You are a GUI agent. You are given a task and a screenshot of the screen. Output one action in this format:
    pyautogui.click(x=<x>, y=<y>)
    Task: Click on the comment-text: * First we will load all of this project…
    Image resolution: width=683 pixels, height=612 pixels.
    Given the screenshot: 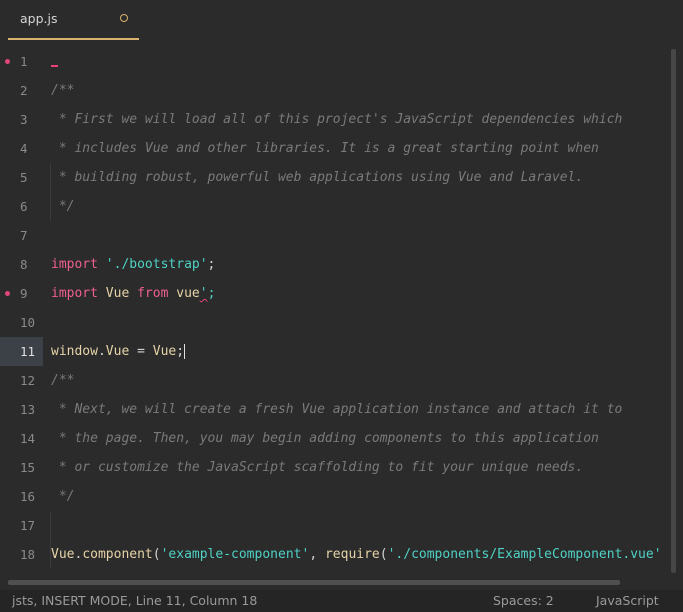 What is the action you would take?
    pyautogui.click(x=337, y=119)
    